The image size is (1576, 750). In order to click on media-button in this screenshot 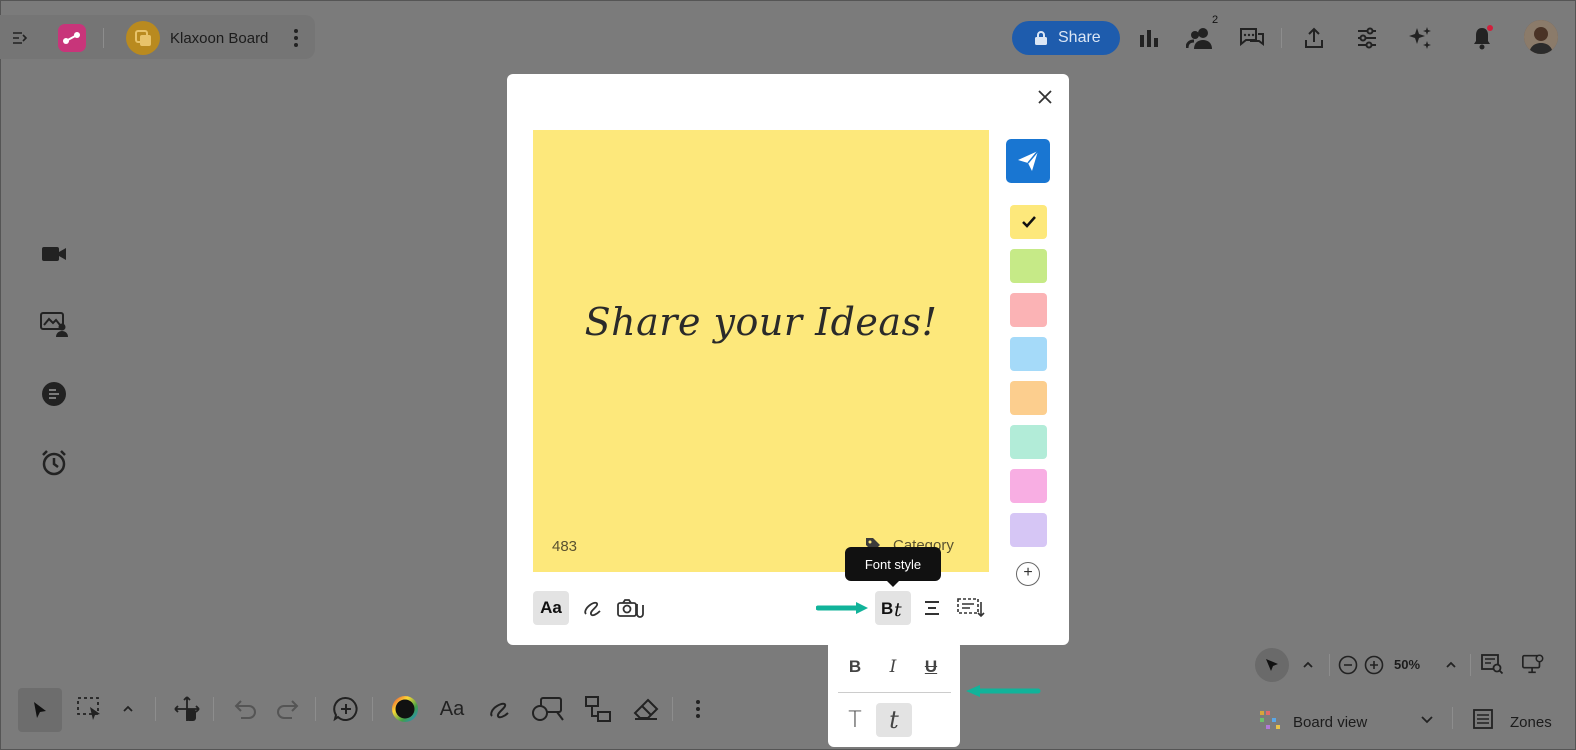, I will do `click(631, 608)`.